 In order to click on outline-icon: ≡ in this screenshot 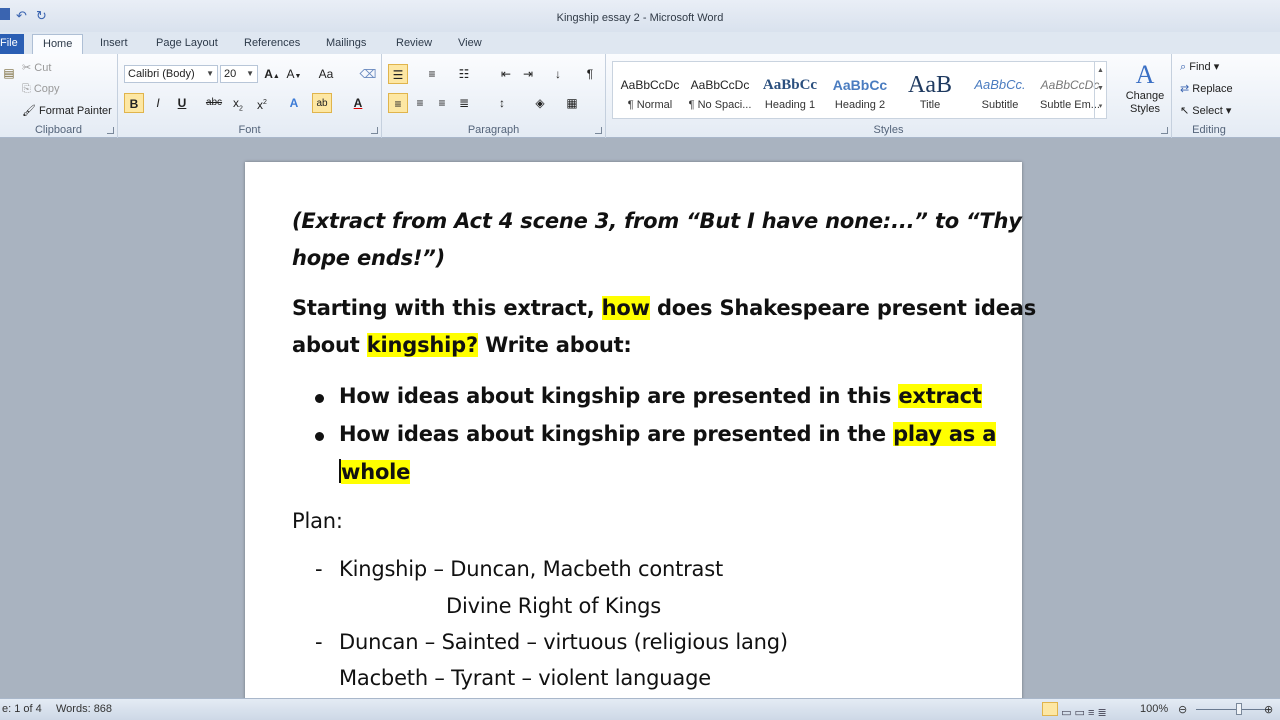, I will do `click(1091, 713)`.